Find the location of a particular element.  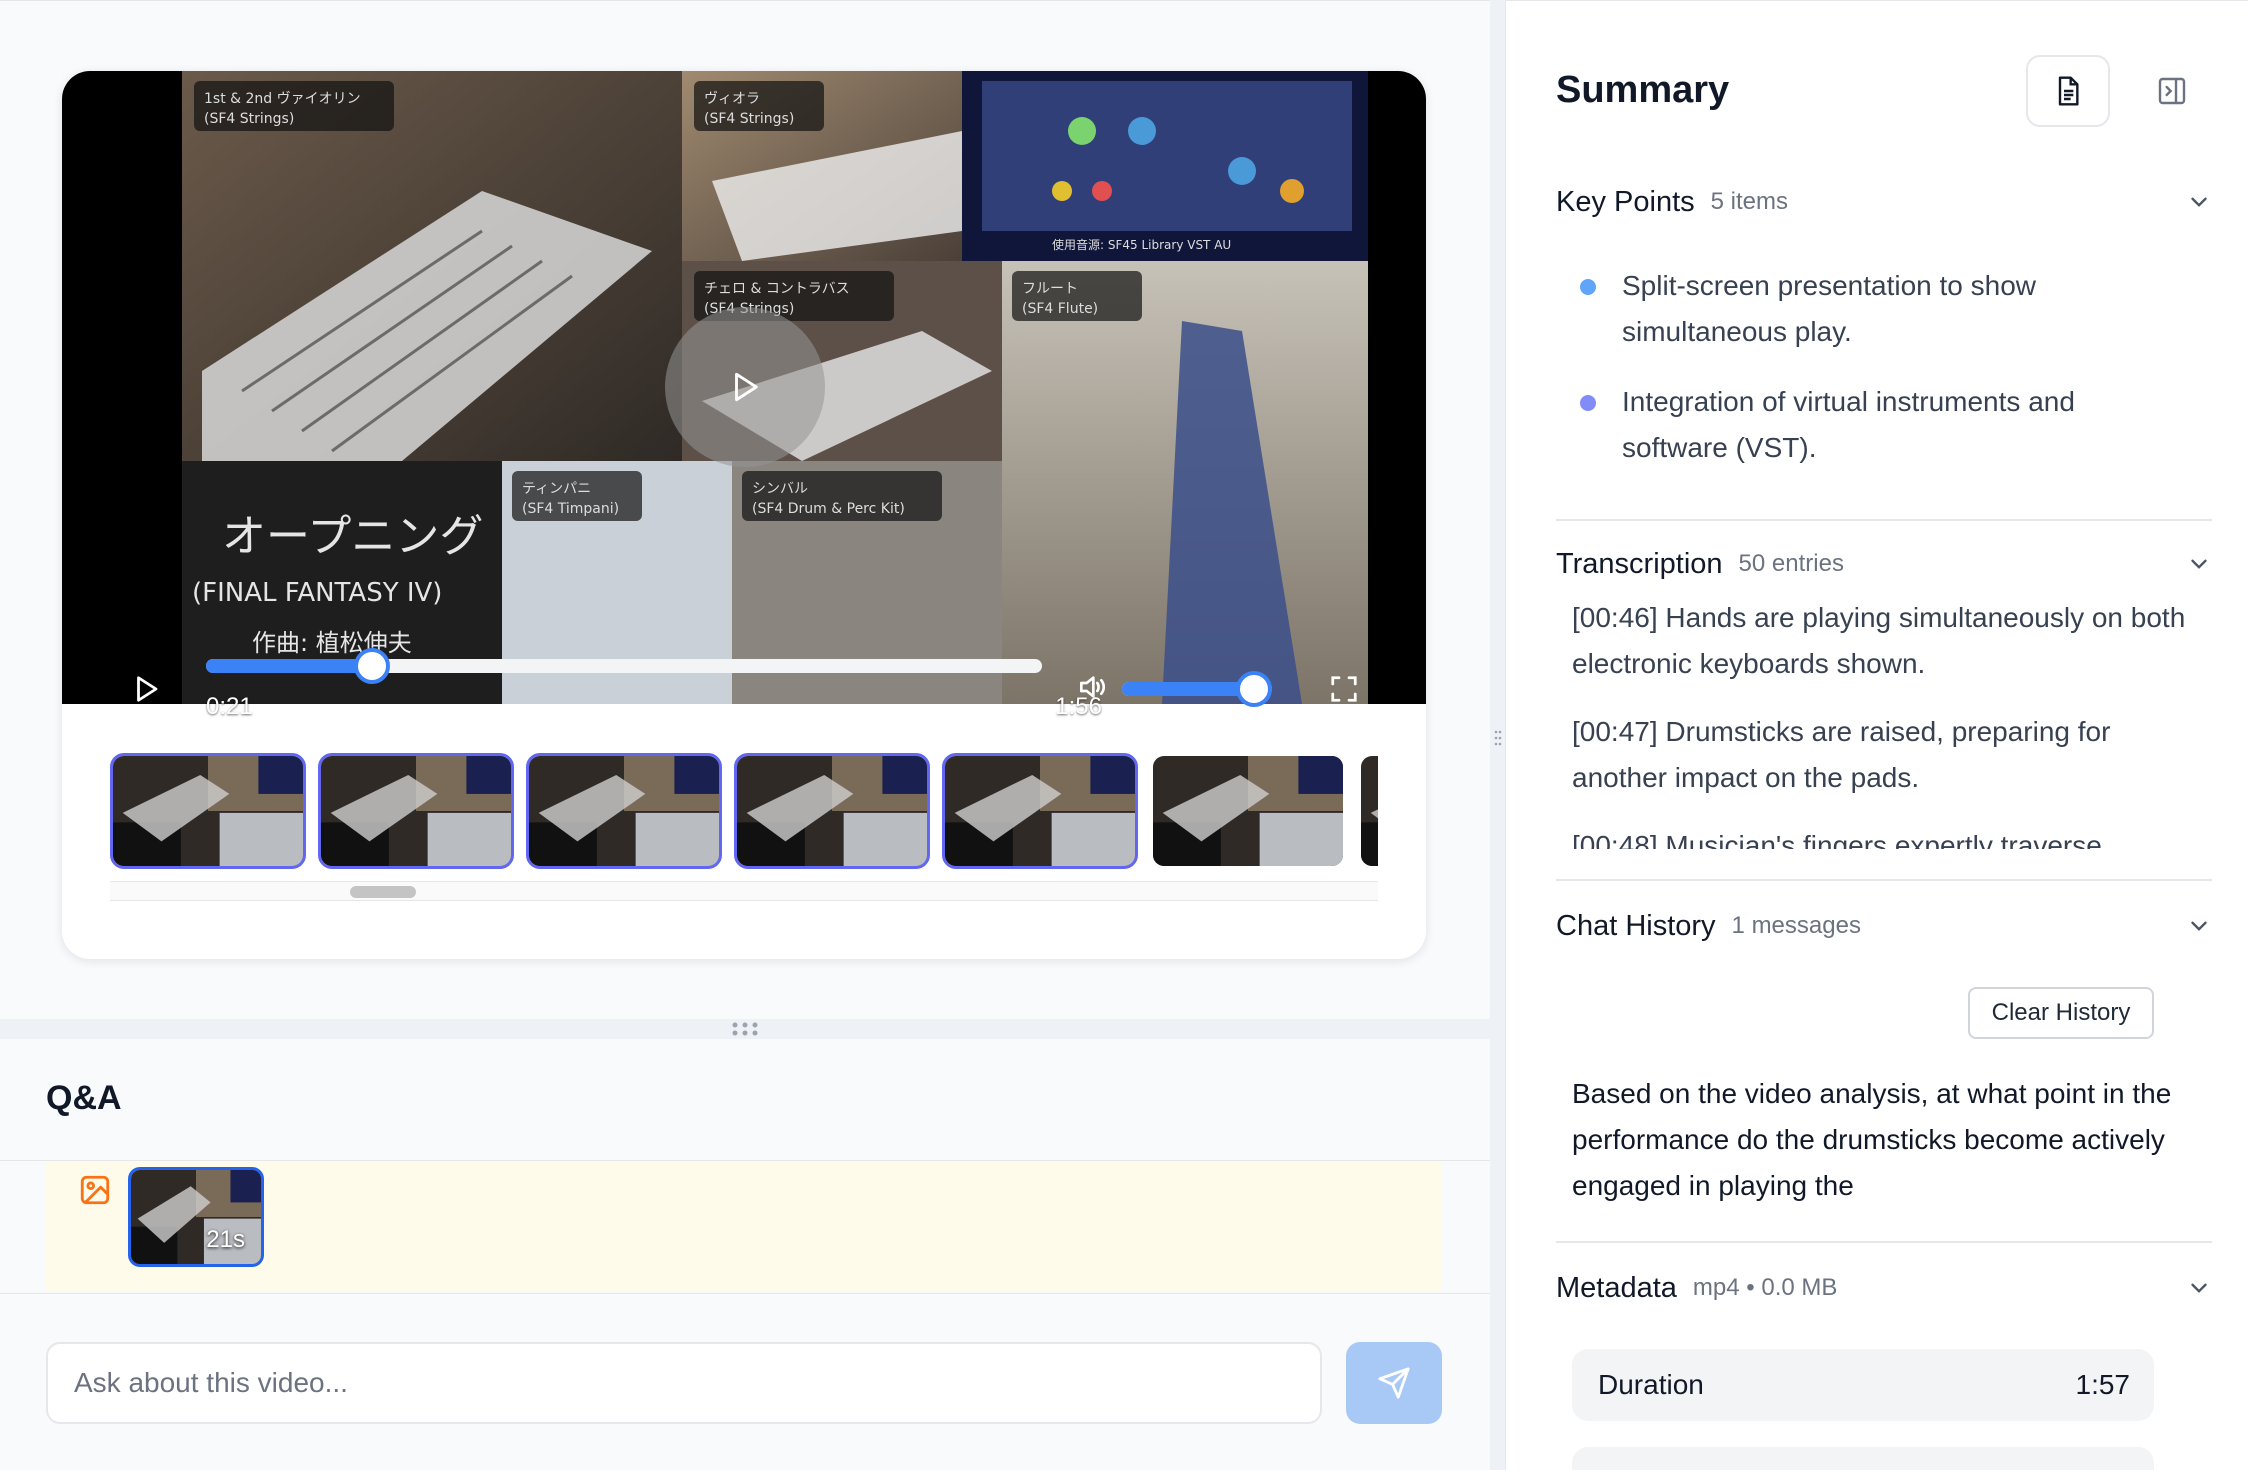

video-label-flute: フルート is located at coordinates (1050, 289).